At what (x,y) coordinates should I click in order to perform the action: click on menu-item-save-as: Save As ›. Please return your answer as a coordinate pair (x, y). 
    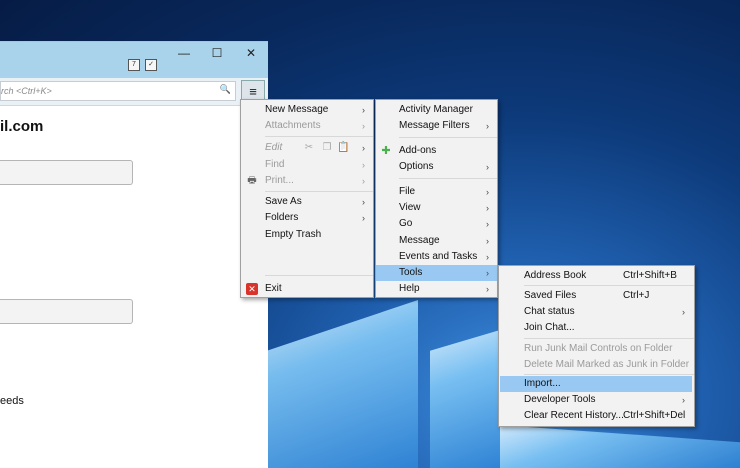
    Looking at the image, I should click on (307, 202).